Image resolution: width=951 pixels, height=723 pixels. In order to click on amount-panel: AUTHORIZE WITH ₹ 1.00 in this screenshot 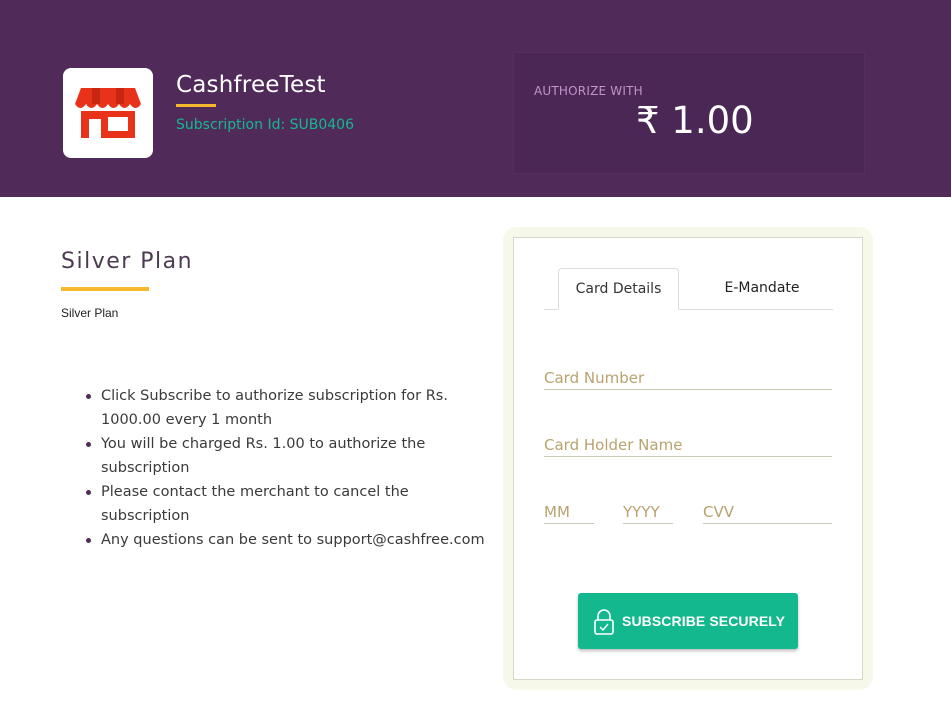, I will do `click(689, 113)`.